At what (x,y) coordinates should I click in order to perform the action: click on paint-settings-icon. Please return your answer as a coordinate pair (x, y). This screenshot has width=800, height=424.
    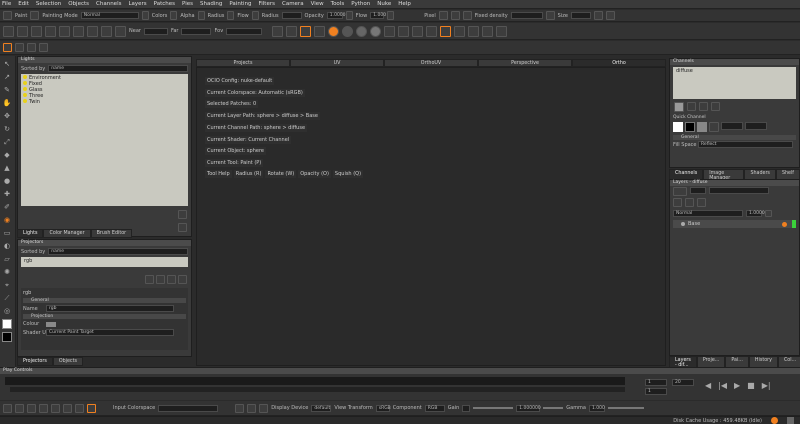
    Looking at the image, I should click on (35, 15).